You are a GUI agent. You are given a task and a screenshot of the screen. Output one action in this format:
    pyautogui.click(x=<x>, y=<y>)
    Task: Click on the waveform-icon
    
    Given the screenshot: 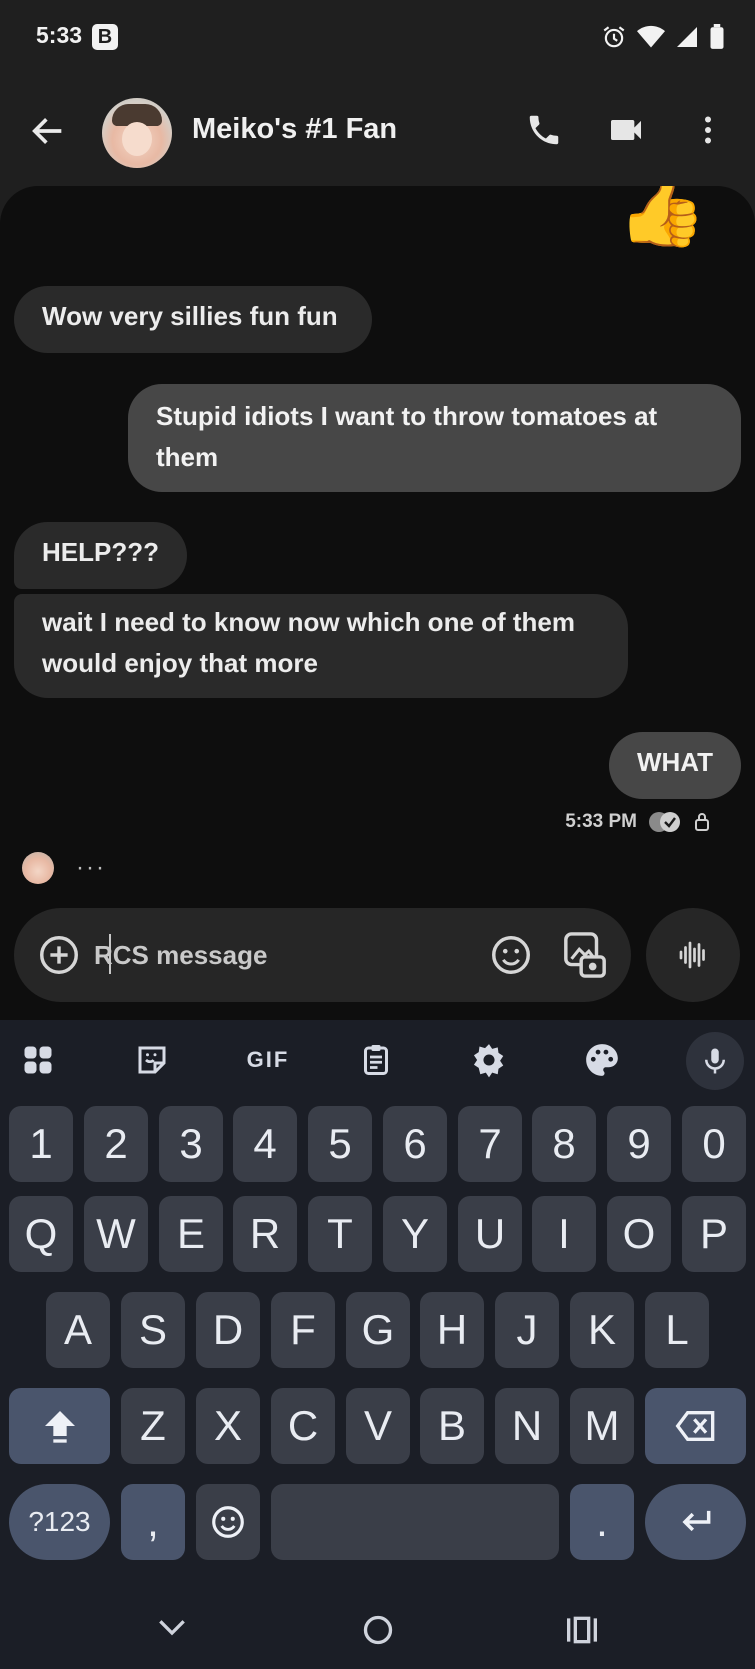 What is the action you would take?
    pyautogui.click(x=692, y=955)
    